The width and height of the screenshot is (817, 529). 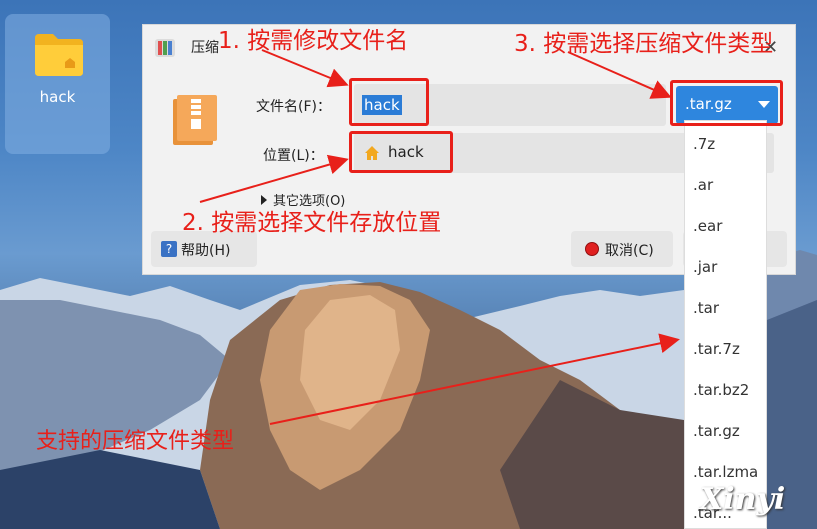 I want to click on watermark: Xinyi, so click(x=743, y=499).